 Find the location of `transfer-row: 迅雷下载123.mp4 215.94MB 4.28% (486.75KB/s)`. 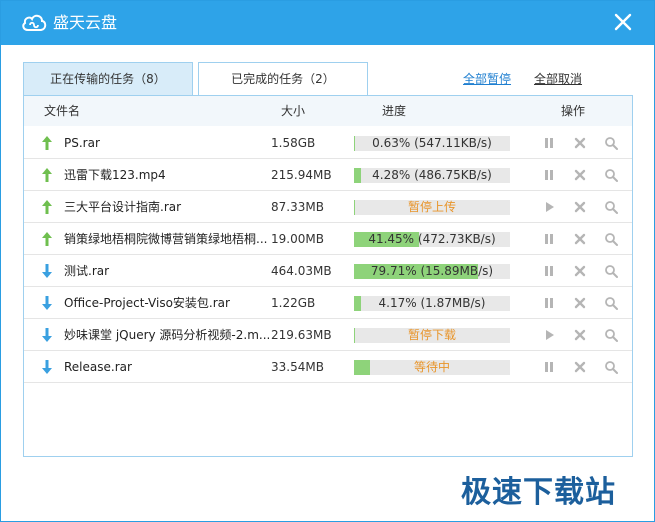

transfer-row: 迅雷下载123.mp4 215.94MB 4.28% (486.75KB/s) is located at coordinates (328, 175).